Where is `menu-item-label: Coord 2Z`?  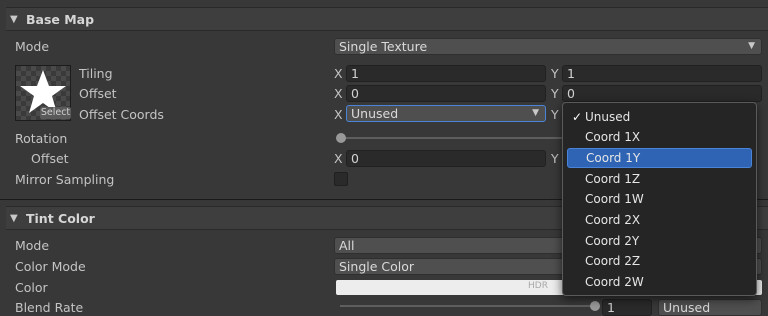 menu-item-label: Coord 2Z is located at coordinates (613, 261).